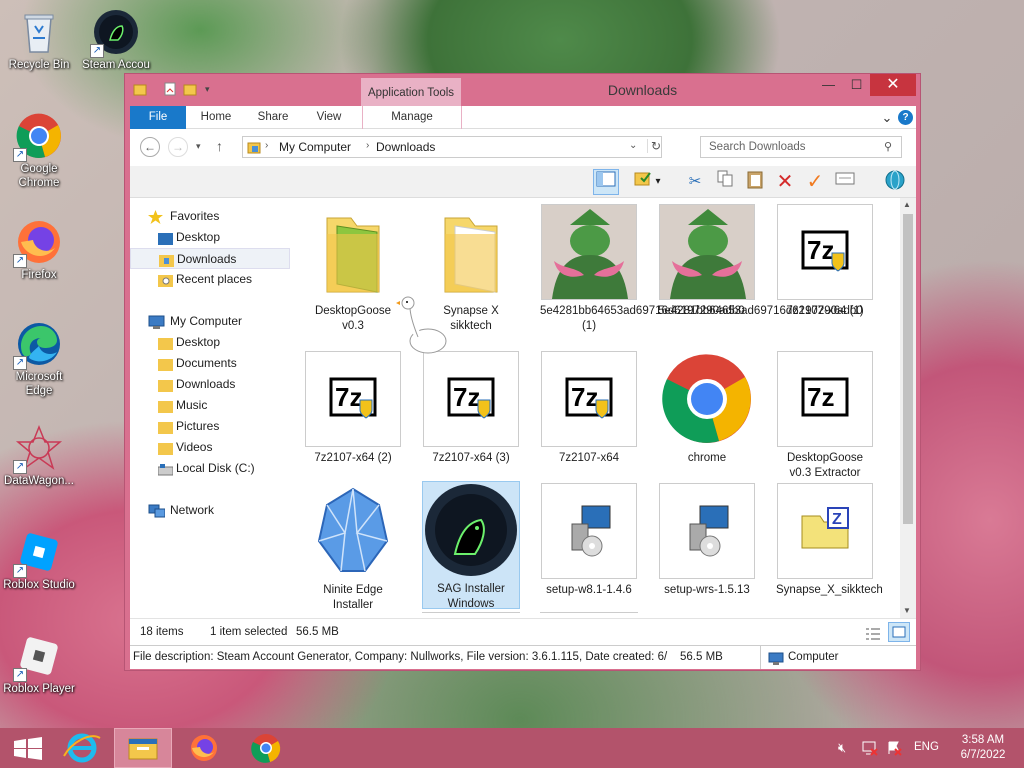 This screenshot has width=1024, height=768. Describe the element at coordinates (210, 342) in the screenshot. I see `nav-computer-desktop: Desktop` at that location.